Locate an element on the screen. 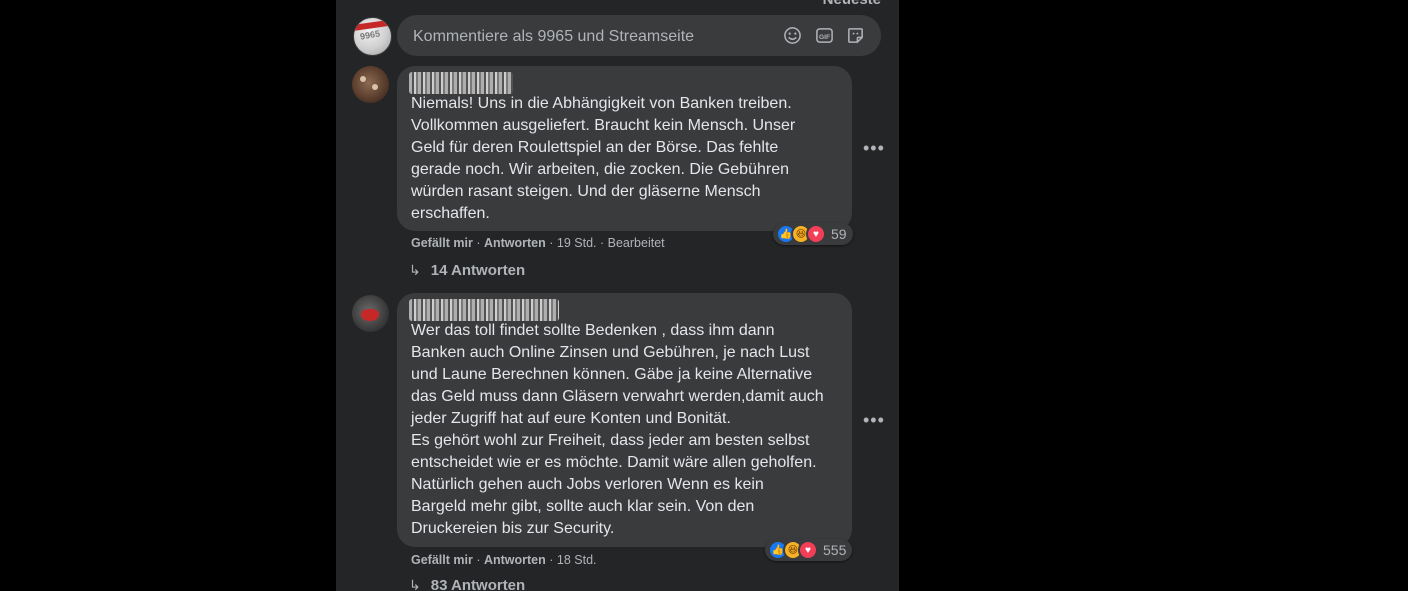 Image resolution: width=1408 pixels, height=591 pixels. view-replies-link: ↳ 14 Antworten is located at coordinates (467, 270).